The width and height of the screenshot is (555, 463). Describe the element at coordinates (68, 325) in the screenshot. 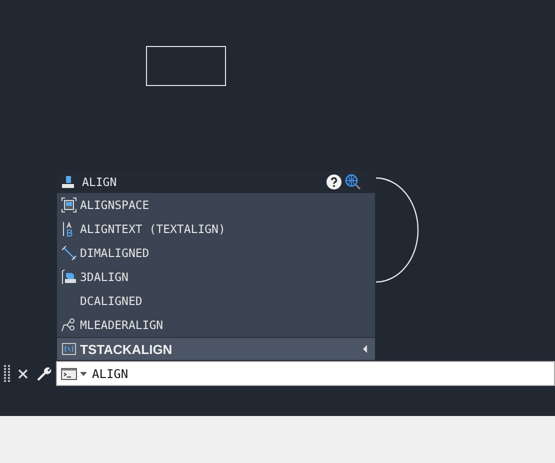

I see `leader-icon` at that location.